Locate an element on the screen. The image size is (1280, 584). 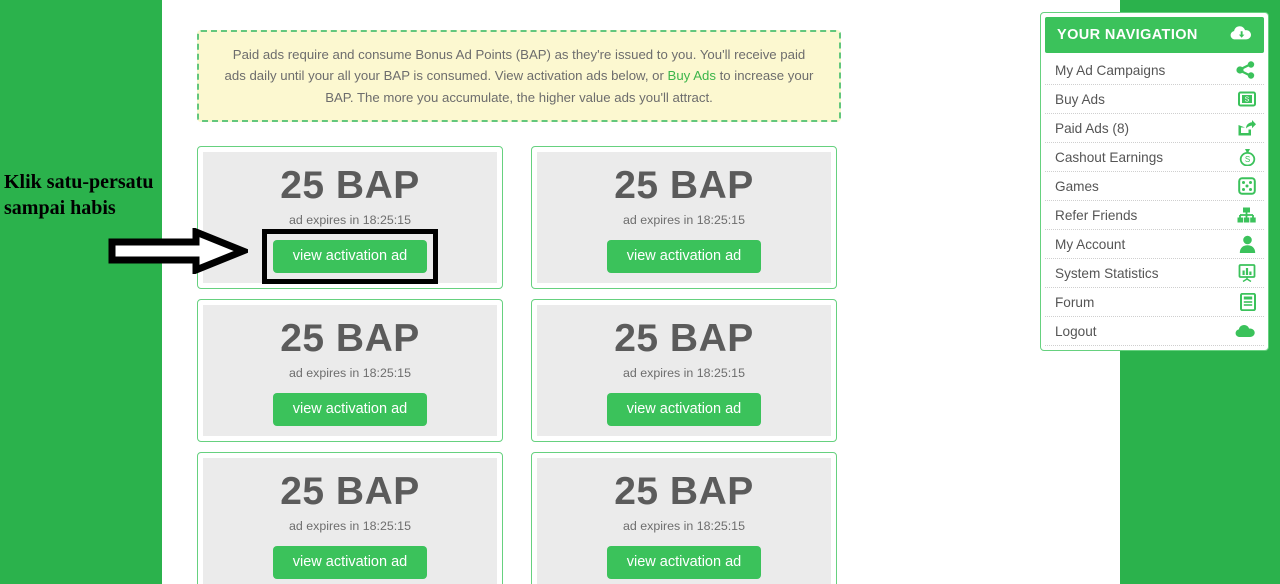
share-nodes-icon is located at coordinates (1246, 70).